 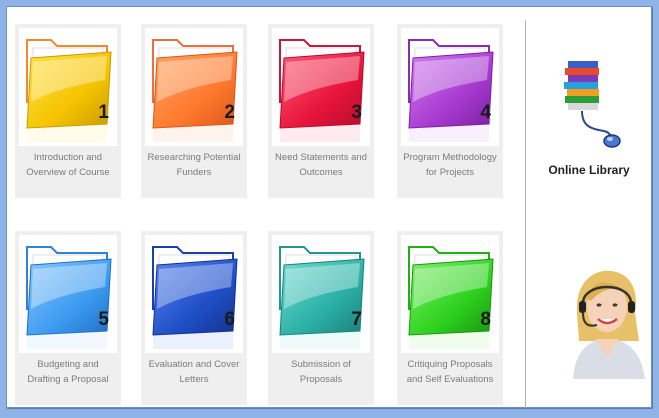 I want to click on folder-icon-box: 4, so click(x=450, y=87).